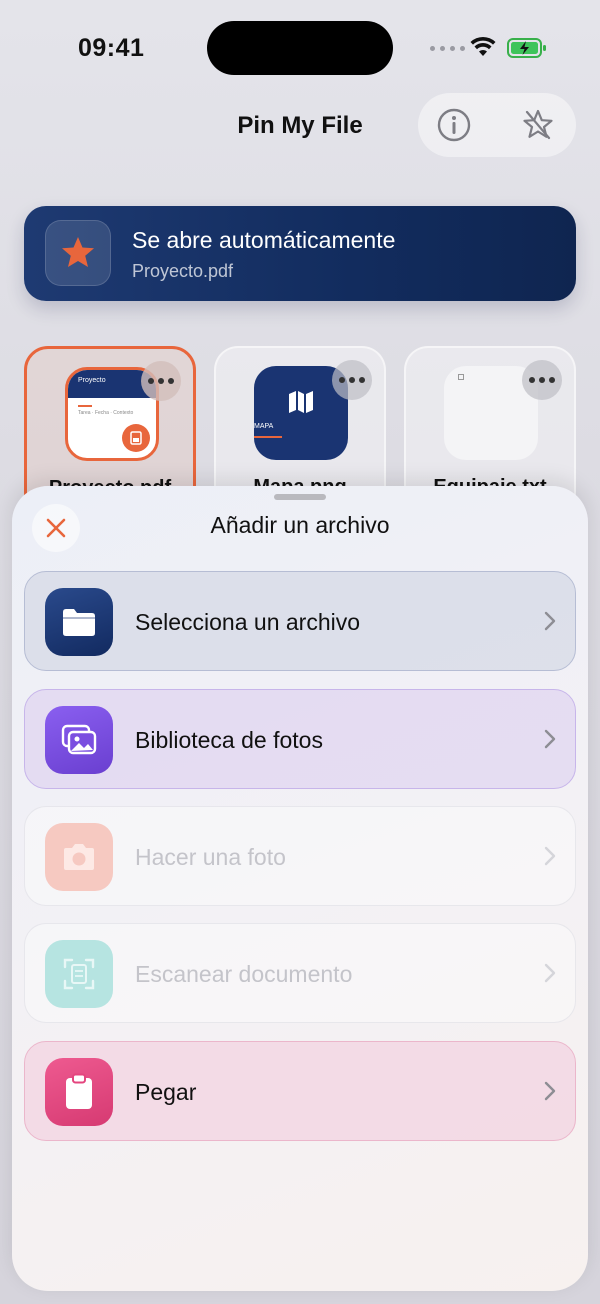 The image size is (600, 1304). What do you see at coordinates (106, 413) in the screenshot?
I see `pdf-thumb-text: Tarea · Fecha · Contexto` at bounding box center [106, 413].